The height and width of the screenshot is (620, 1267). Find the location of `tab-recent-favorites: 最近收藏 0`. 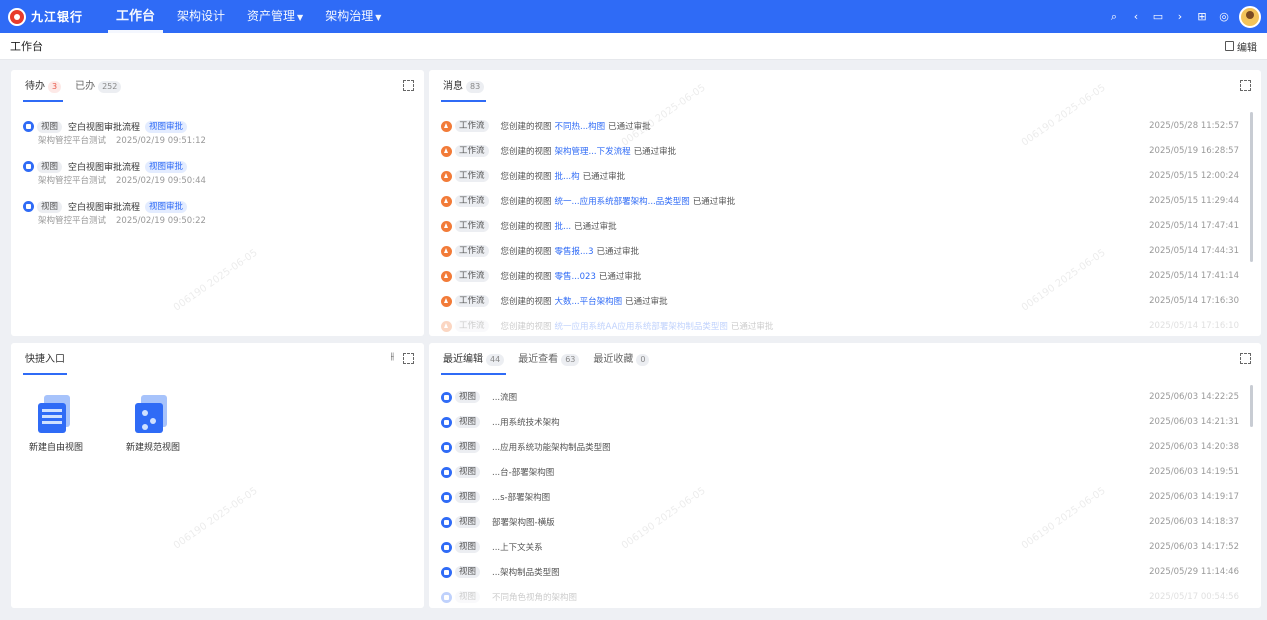

tab-recent-favorites: 最近收藏 0 is located at coordinates (621, 364).